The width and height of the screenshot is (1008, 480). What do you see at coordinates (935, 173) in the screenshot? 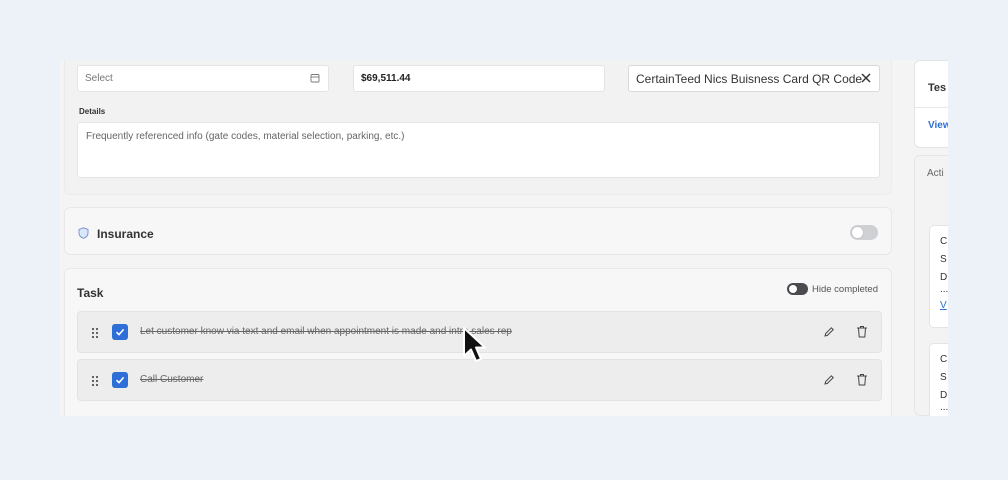
I see `activity-tab: Acti` at bounding box center [935, 173].